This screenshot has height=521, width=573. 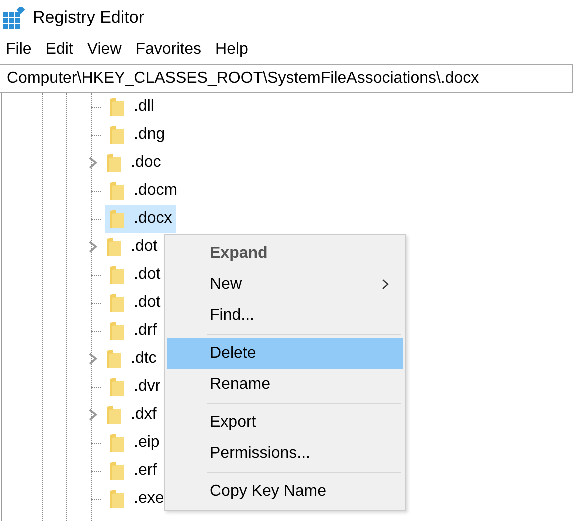 What do you see at coordinates (286, 78) in the screenshot?
I see `address-field: Computer\HKEY_CLASSES_ROOT\SystemFileAssociations\.docx` at bounding box center [286, 78].